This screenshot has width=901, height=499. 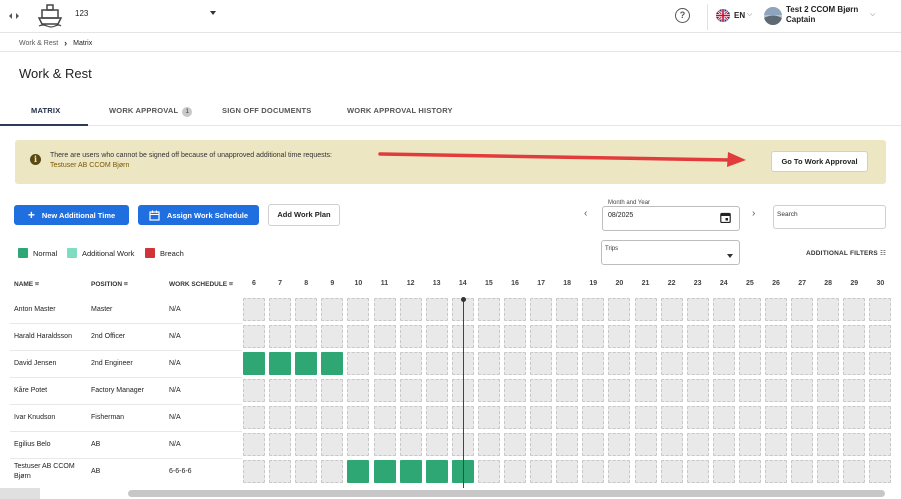 What do you see at coordinates (45, 110) in the screenshot?
I see `tab-matrix: MATRIX` at bounding box center [45, 110].